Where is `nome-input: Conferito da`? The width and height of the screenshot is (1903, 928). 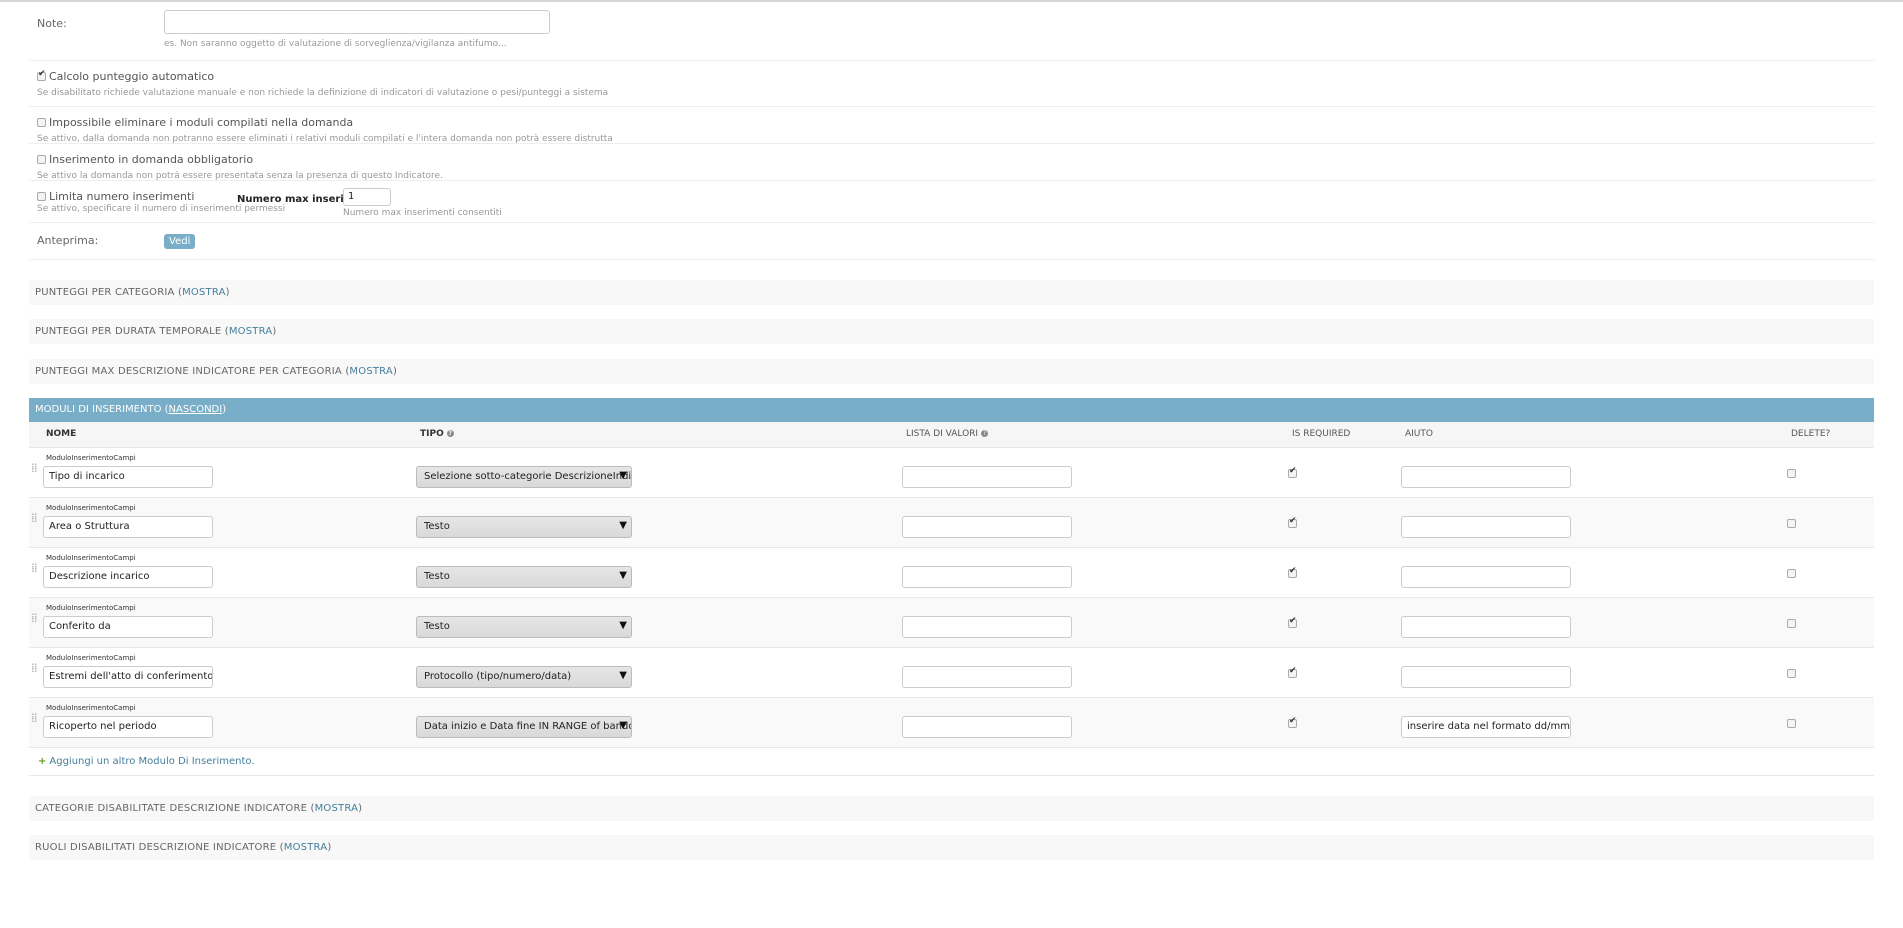
nome-input: Conferito da is located at coordinates (128, 626).